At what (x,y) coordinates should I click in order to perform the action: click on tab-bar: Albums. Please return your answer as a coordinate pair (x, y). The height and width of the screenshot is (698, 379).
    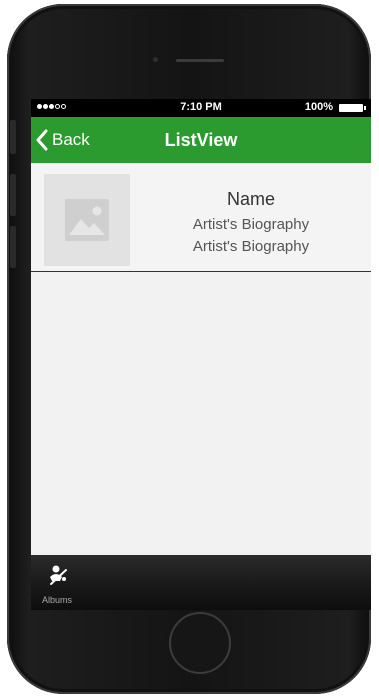
    Looking at the image, I should click on (201, 582).